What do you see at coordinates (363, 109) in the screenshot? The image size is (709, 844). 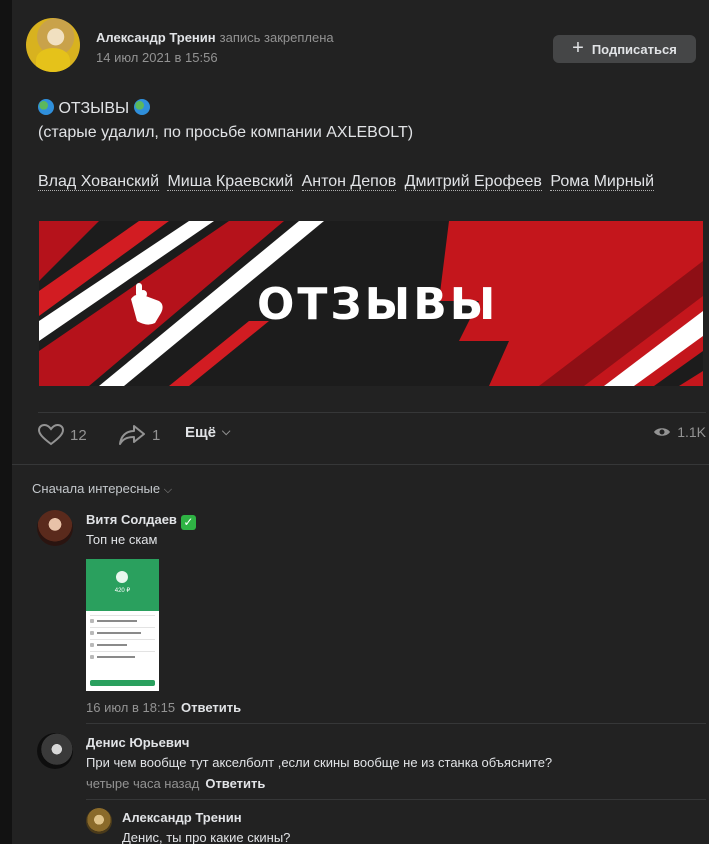 I see `post-title-line: ОТЗЫВЫ` at bounding box center [363, 109].